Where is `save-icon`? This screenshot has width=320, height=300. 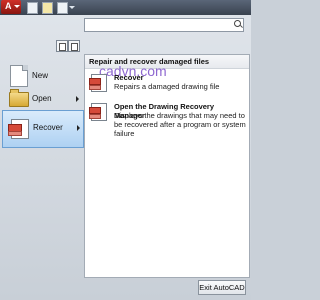 save-icon is located at coordinates (62, 8).